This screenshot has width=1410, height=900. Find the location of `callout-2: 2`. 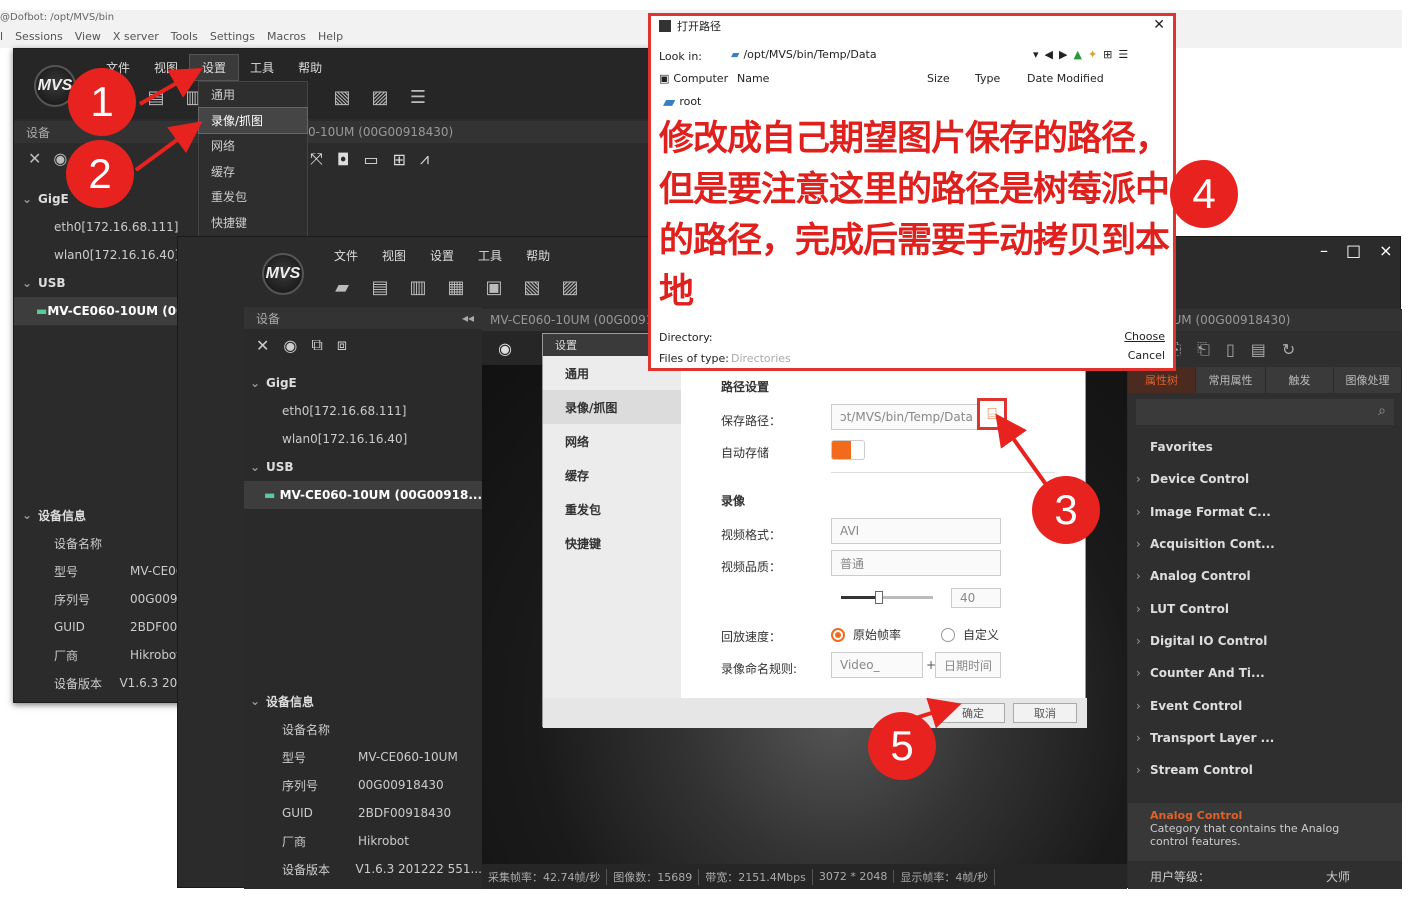

callout-2: 2 is located at coordinates (100, 174).